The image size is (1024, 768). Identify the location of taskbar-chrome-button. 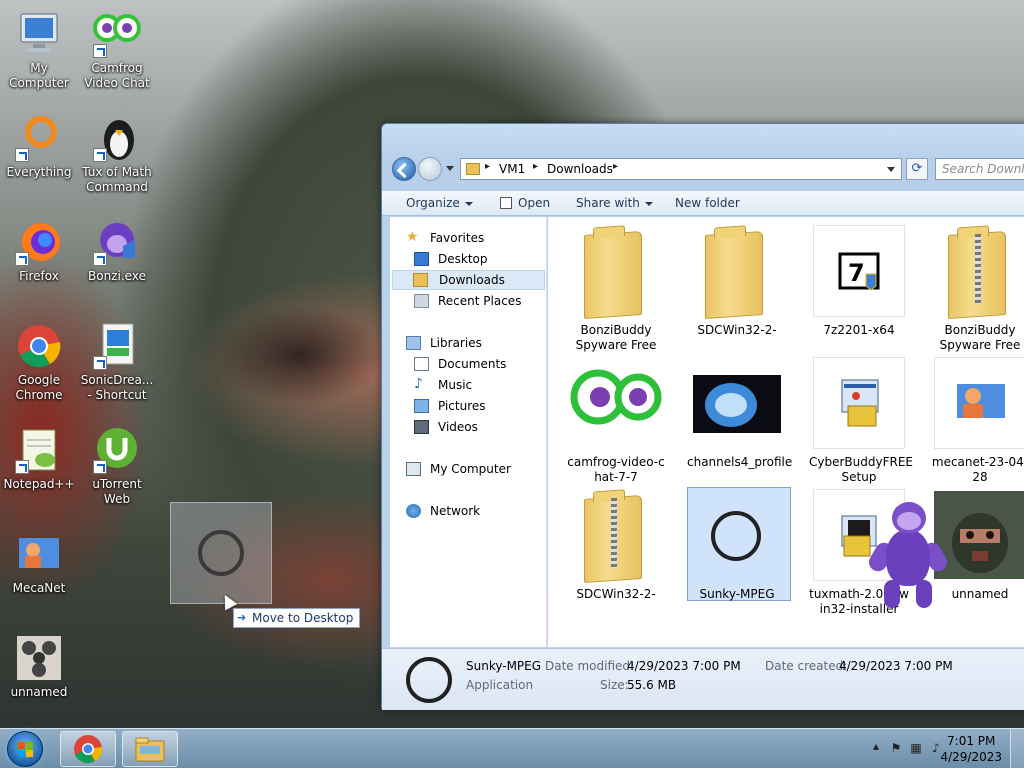
(88, 749).